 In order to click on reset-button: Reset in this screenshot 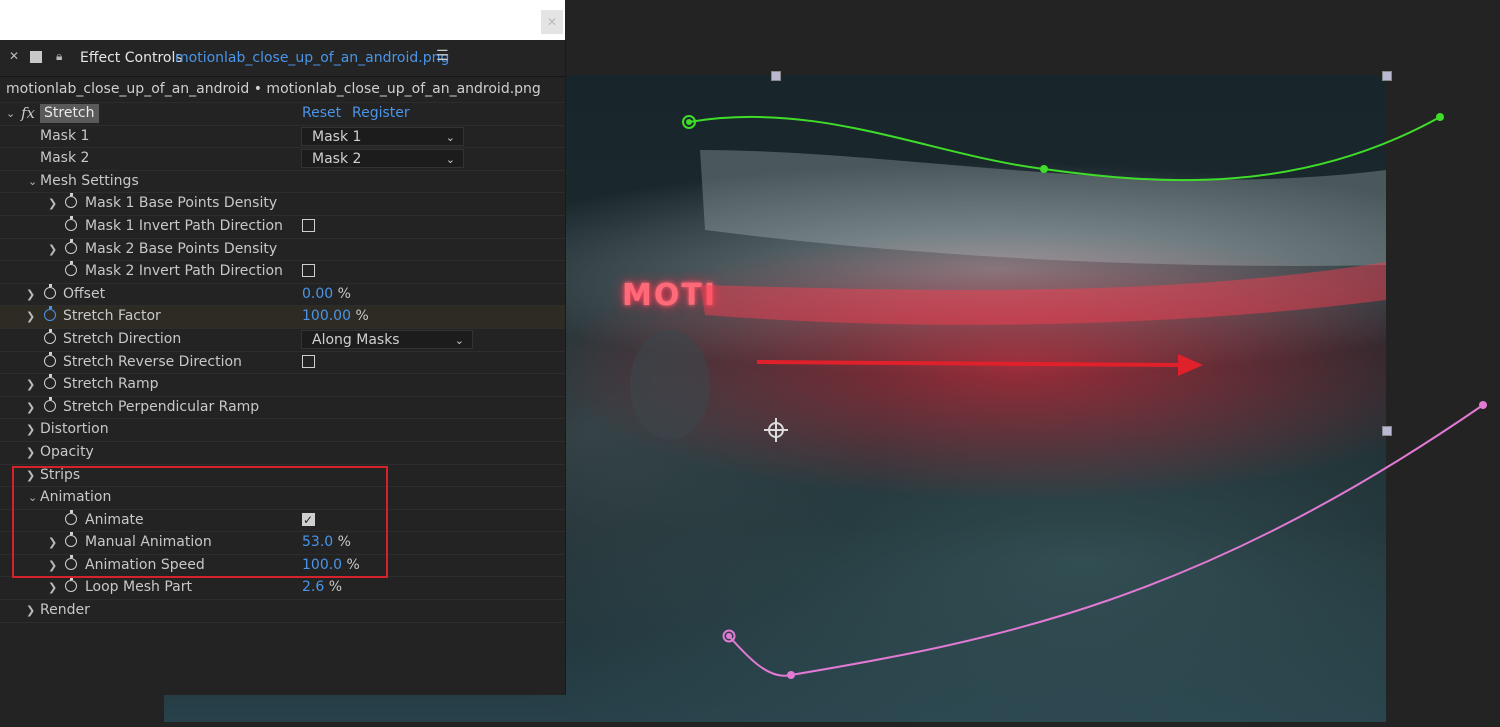, I will do `click(321, 113)`.